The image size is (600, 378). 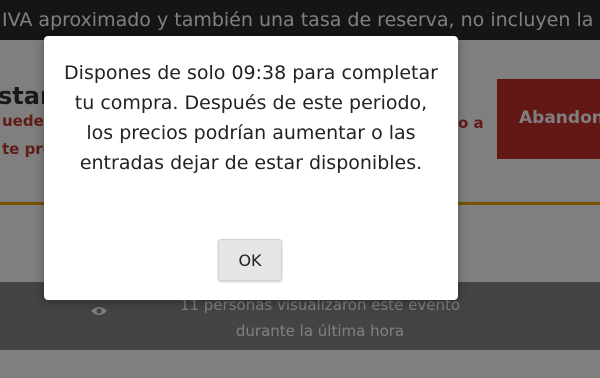 What do you see at coordinates (250, 260) in the screenshot?
I see `ok-button: OK` at bounding box center [250, 260].